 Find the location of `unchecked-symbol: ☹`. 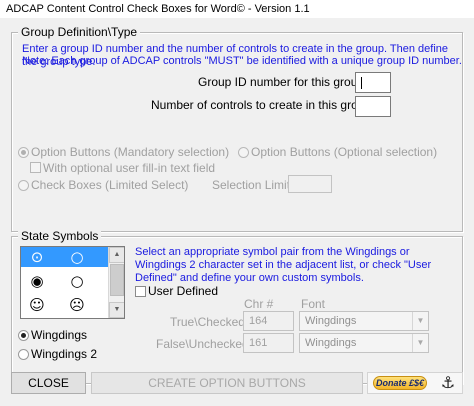

unchecked-symbol: ☹ is located at coordinates (77, 305).